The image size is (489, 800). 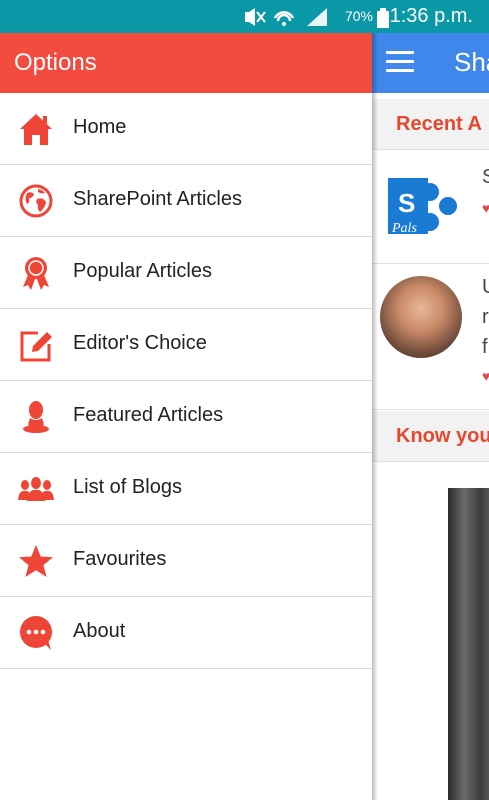 What do you see at coordinates (148, 415) in the screenshot?
I see `menu-item-label: Featured Articles` at bounding box center [148, 415].